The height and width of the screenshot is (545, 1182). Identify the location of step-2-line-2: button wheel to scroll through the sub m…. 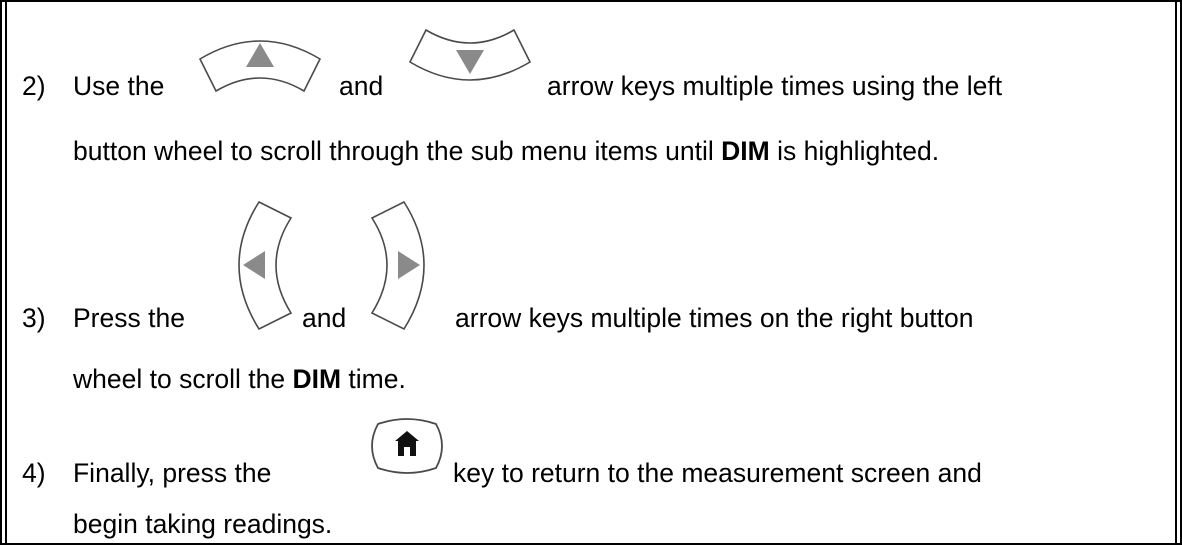
(506, 151).